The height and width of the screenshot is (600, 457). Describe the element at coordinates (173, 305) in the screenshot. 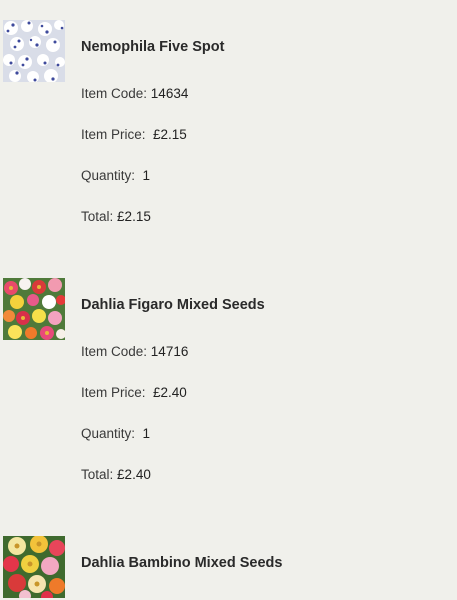

I see `product-name: Dahlia Figaro Mixed Seeds` at that location.